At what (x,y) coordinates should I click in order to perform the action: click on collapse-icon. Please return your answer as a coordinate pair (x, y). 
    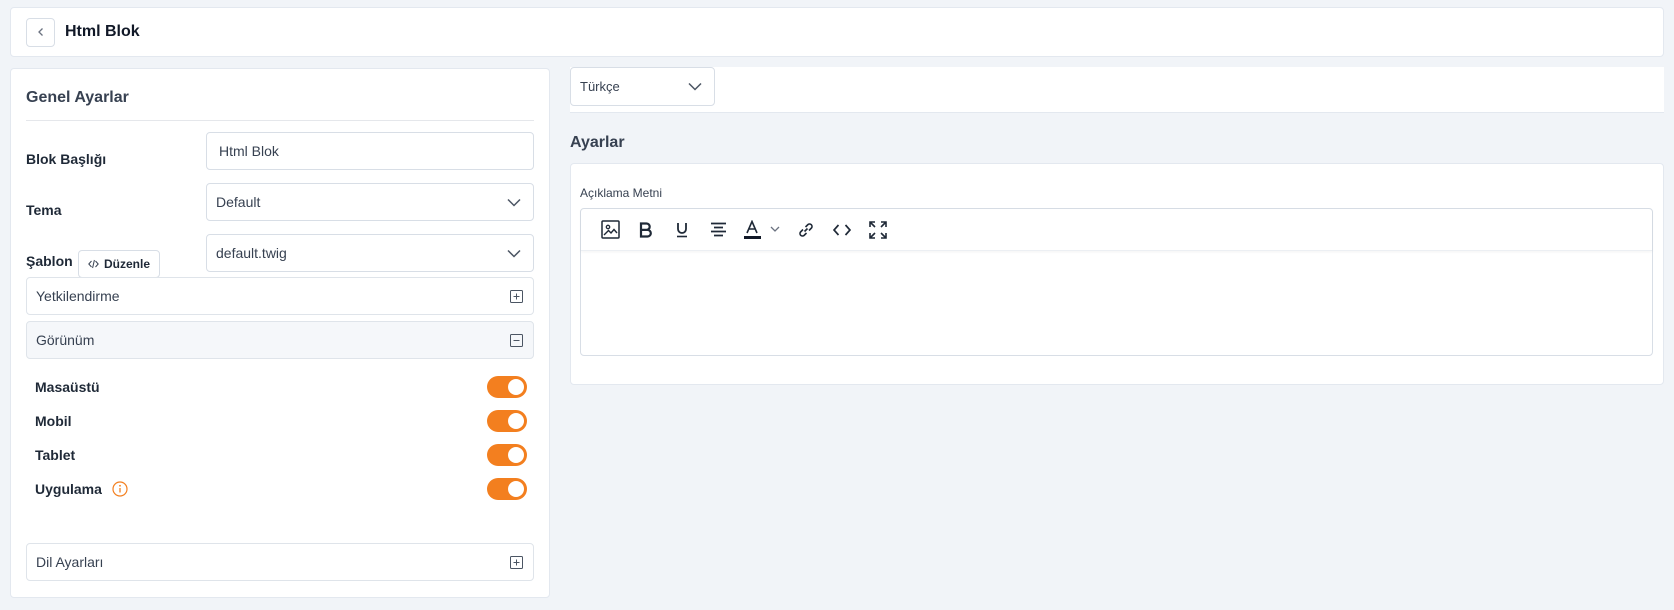
    Looking at the image, I should click on (516, 340).